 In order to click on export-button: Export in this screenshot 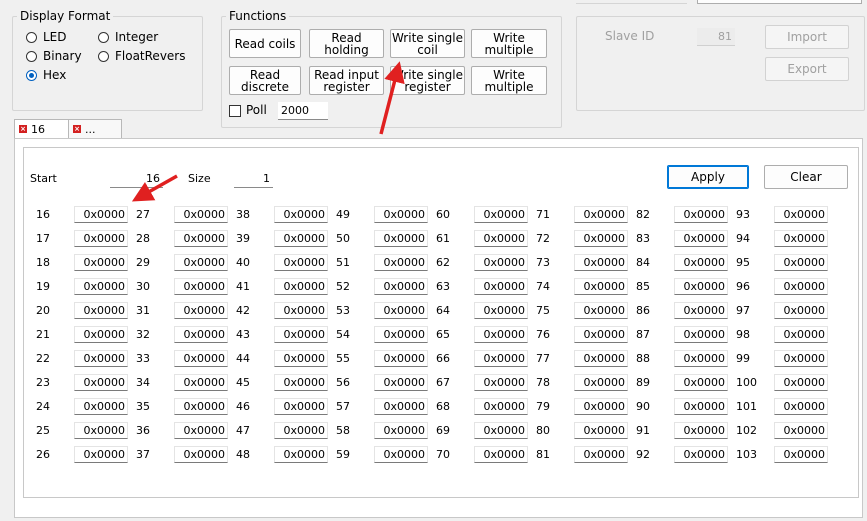, I will do `click(807, 69)`.